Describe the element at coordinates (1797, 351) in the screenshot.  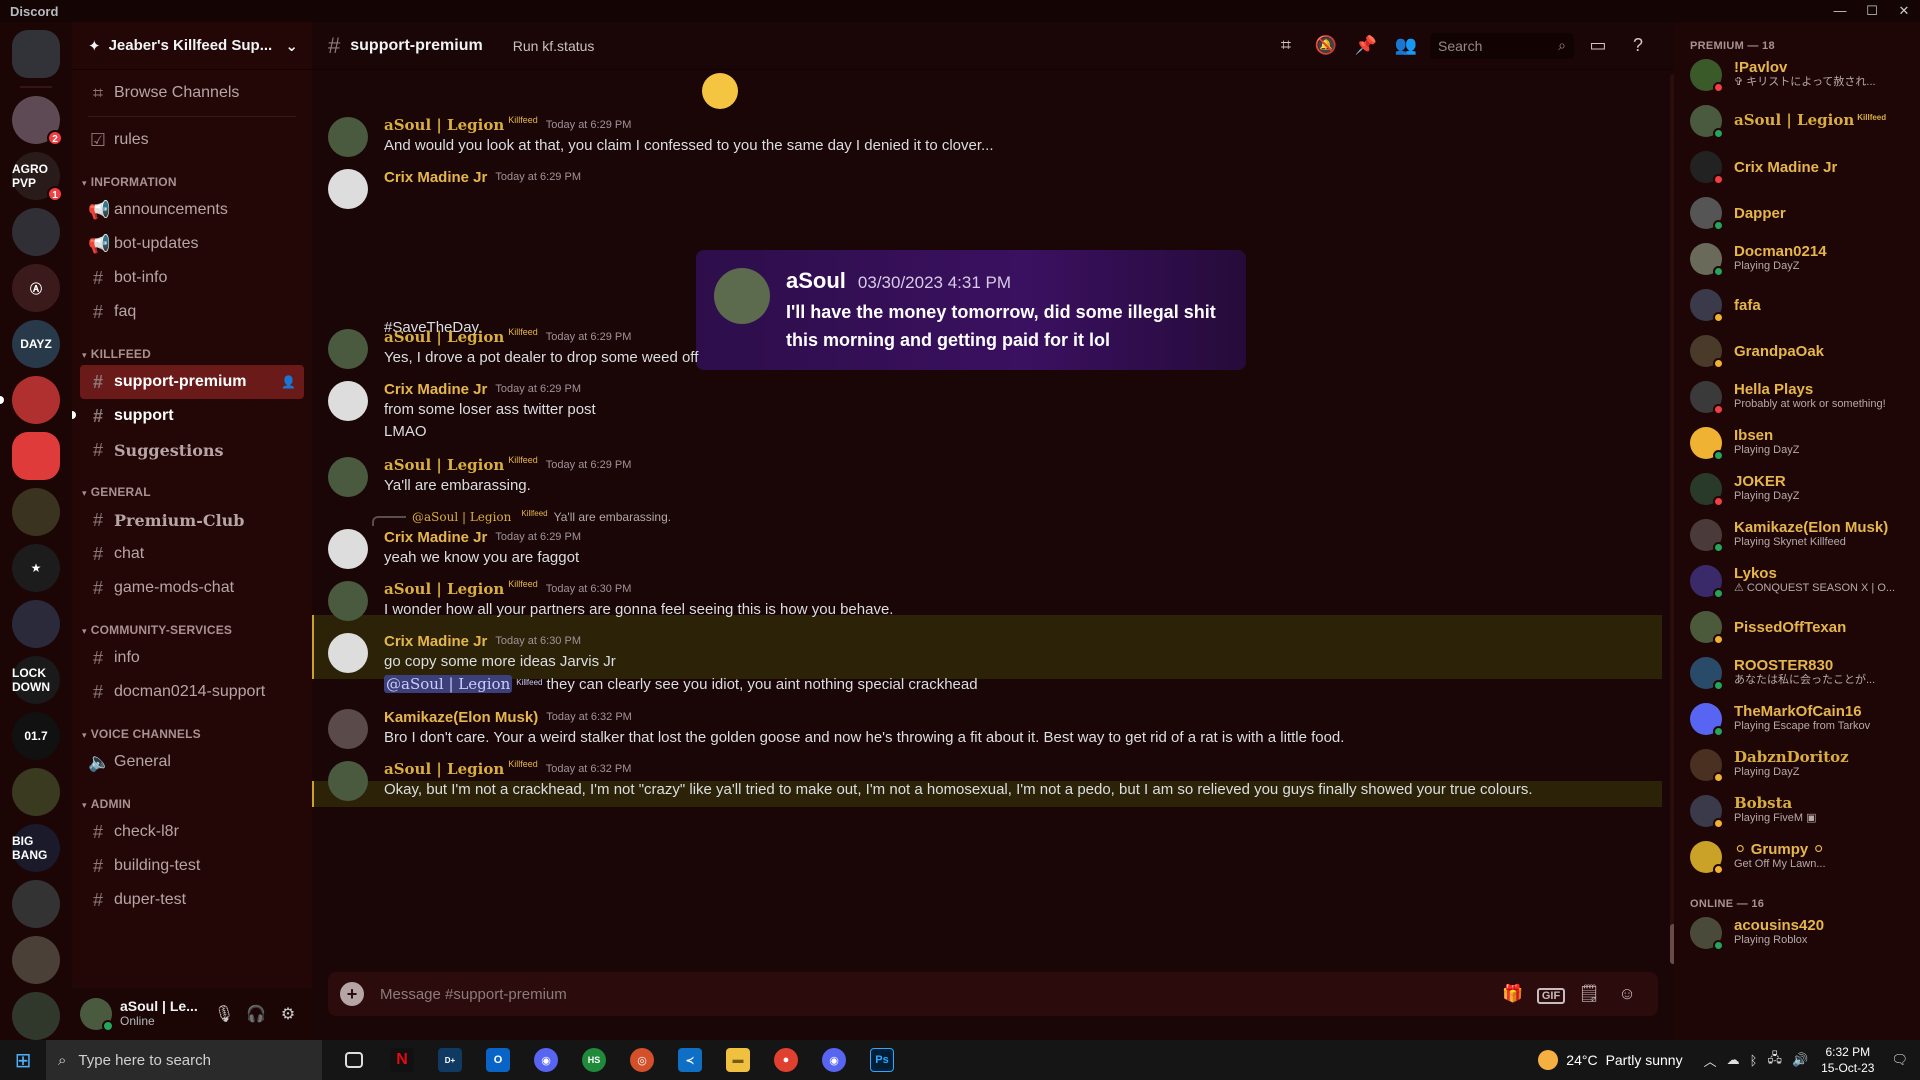
I see `member-item: GrandpaOak` at that location.